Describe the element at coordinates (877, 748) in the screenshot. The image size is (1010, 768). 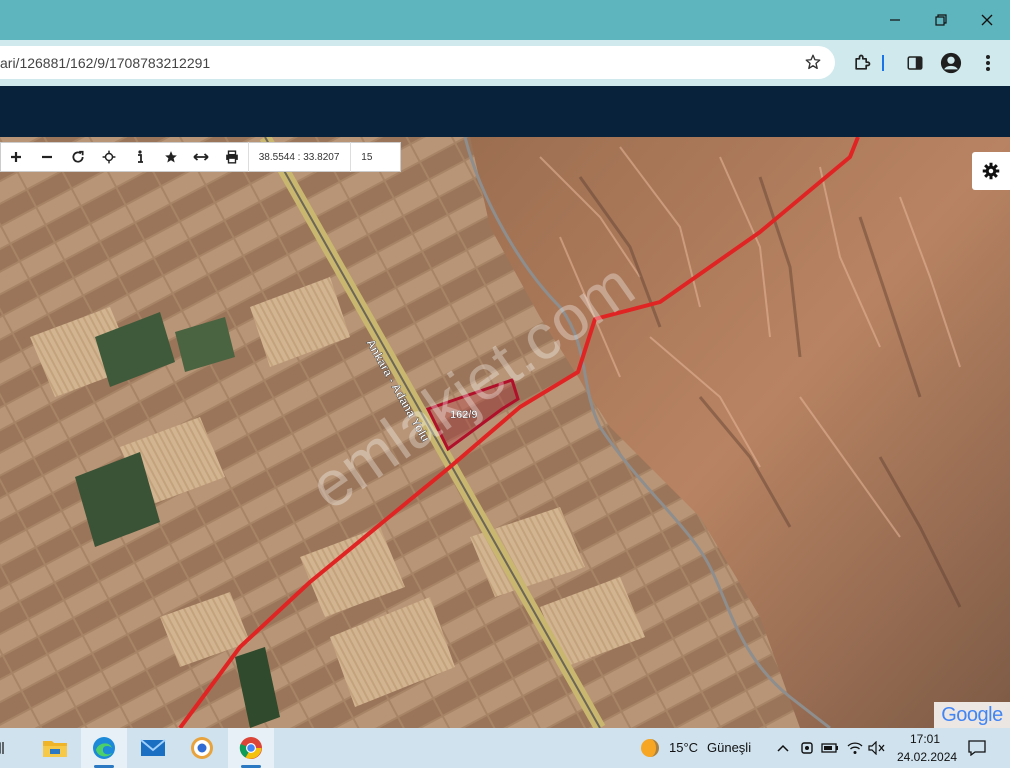
I see `speaker-muted-icon` at that location.